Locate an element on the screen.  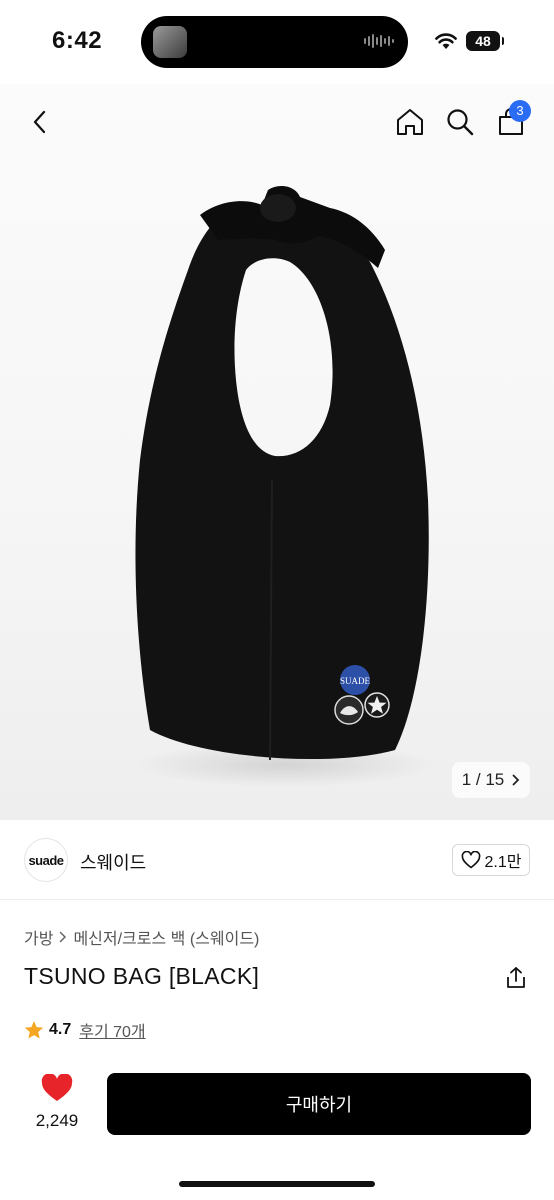
breadcrumb: 가방 메신저/크로스 백 (스웨이드) is located at coordinates (141, 937).